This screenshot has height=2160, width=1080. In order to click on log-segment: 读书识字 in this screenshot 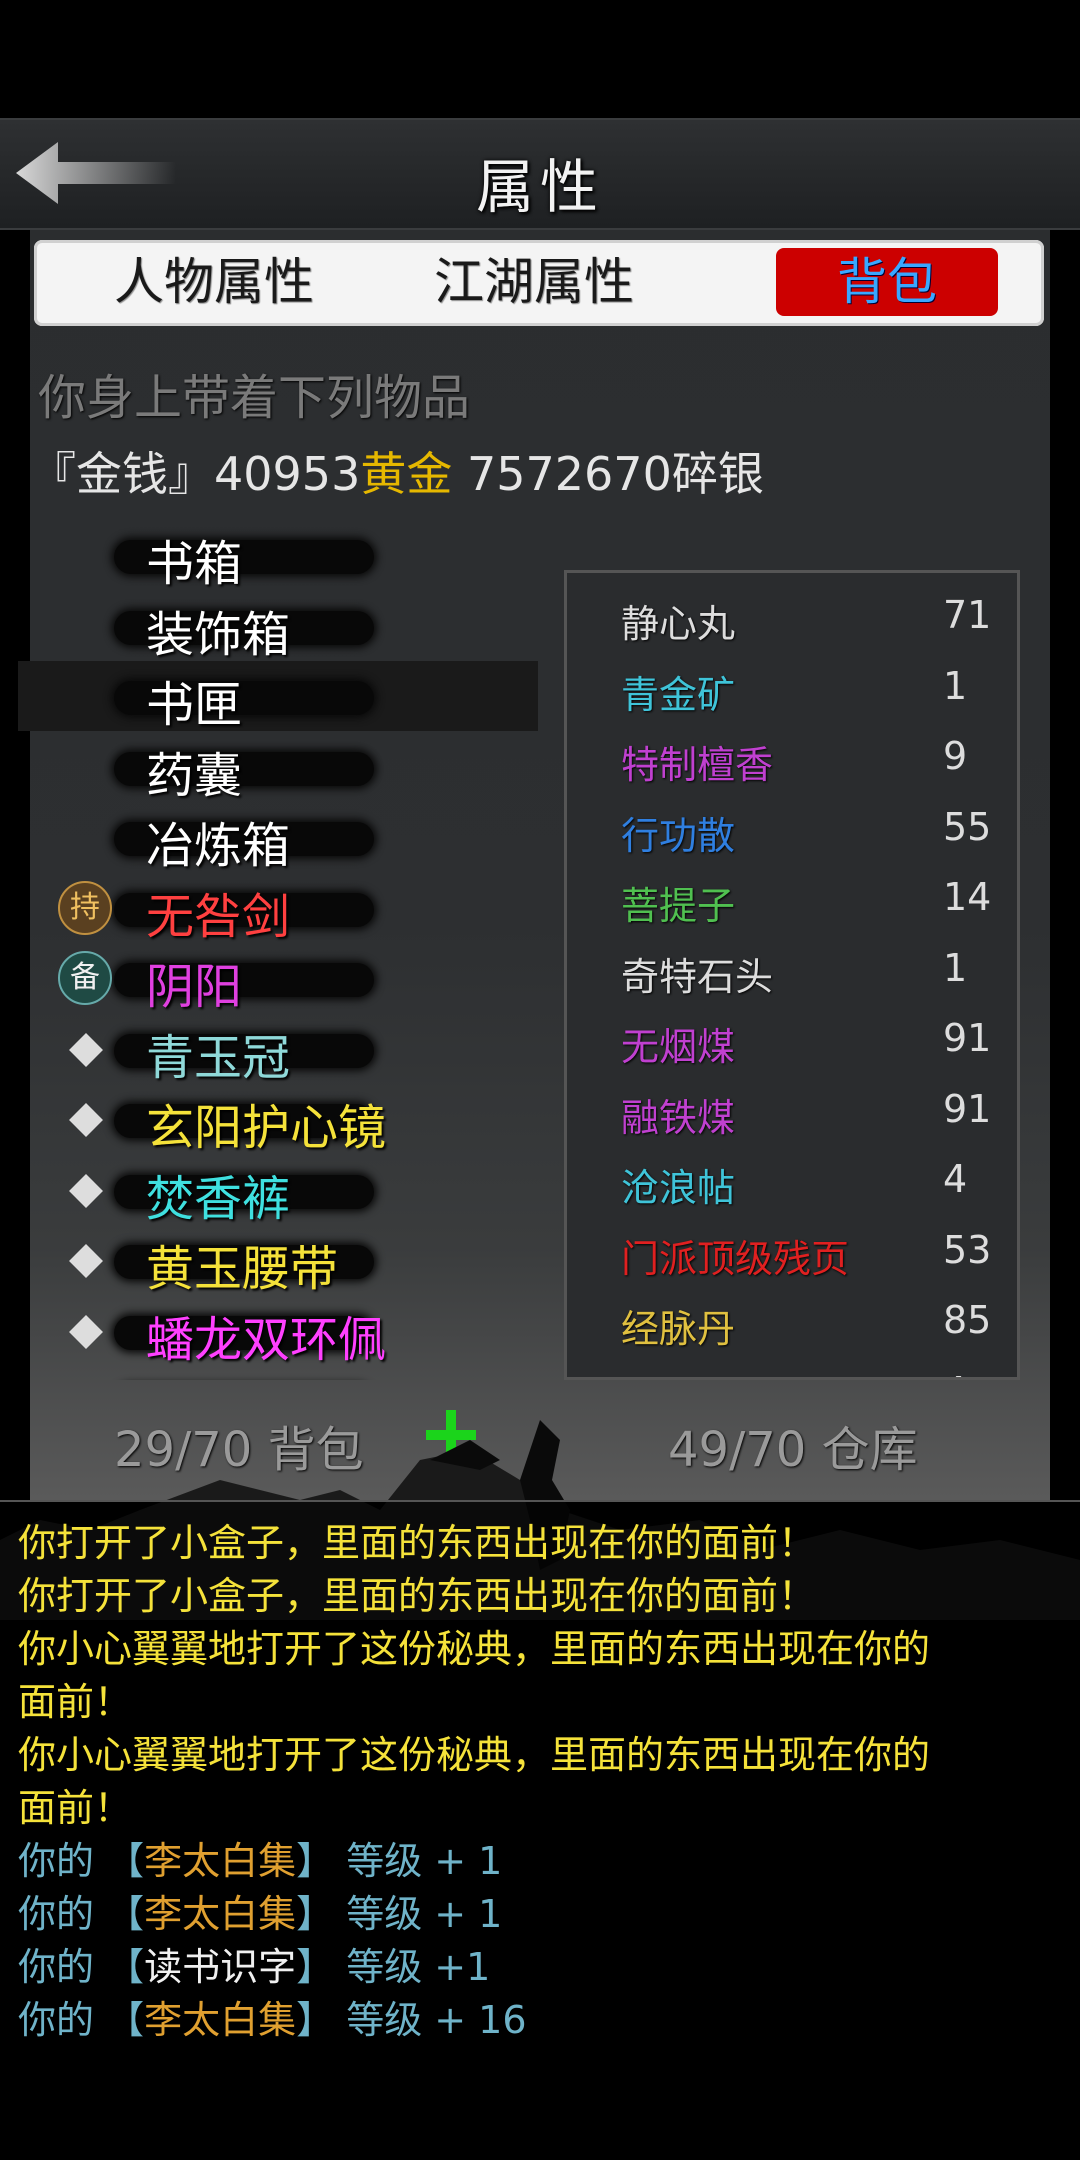, I will do `click(220, 1967)`.